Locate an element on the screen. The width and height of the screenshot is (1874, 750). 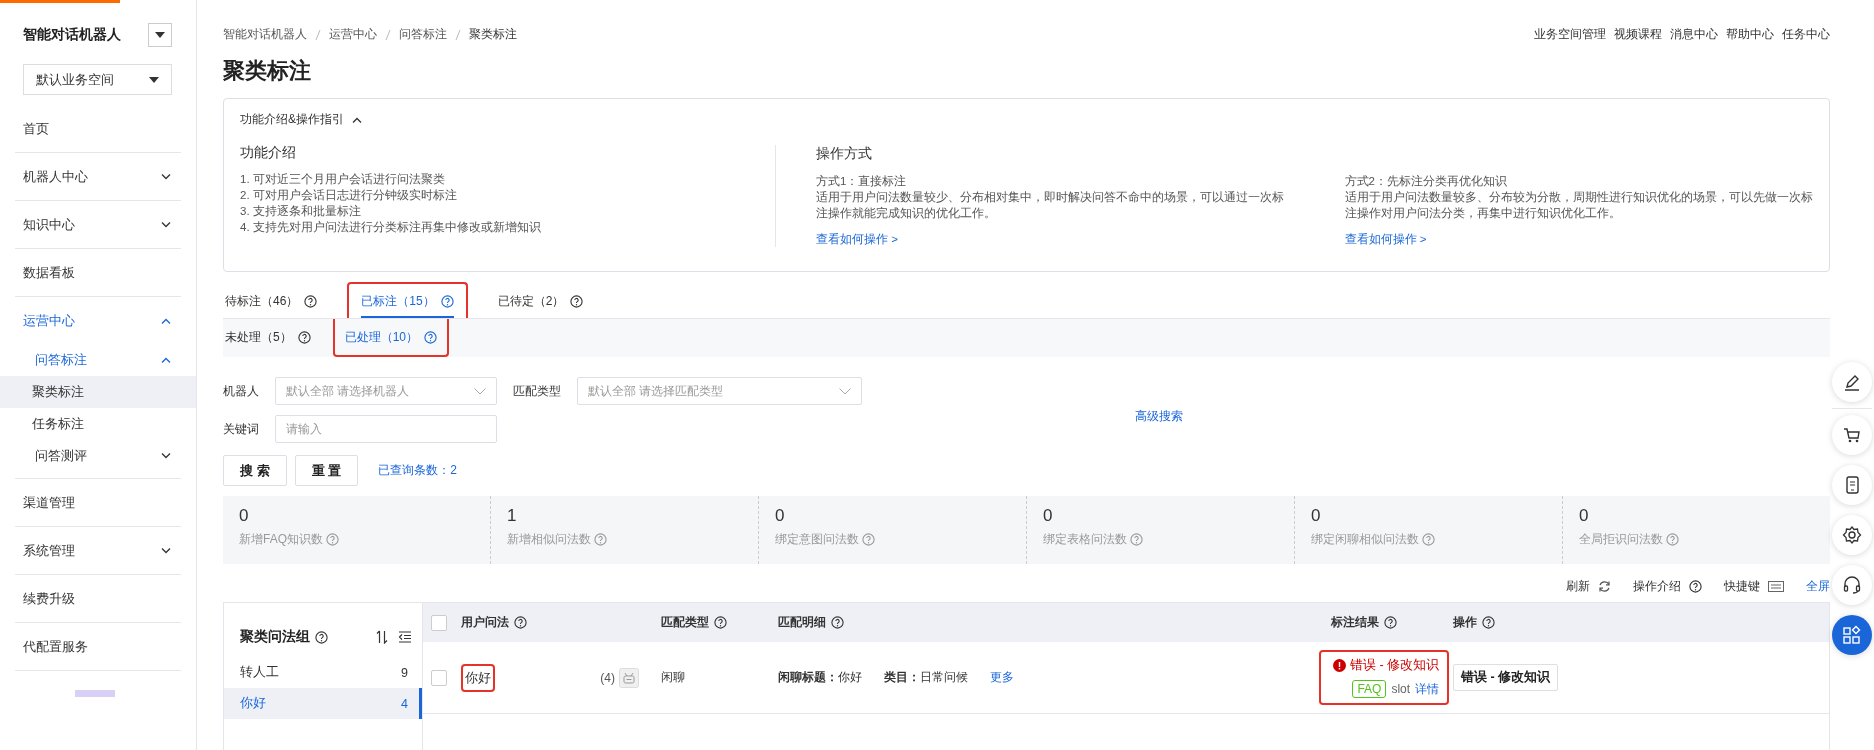
nav-item: 知识中心 is located at coordinates (98, 224).